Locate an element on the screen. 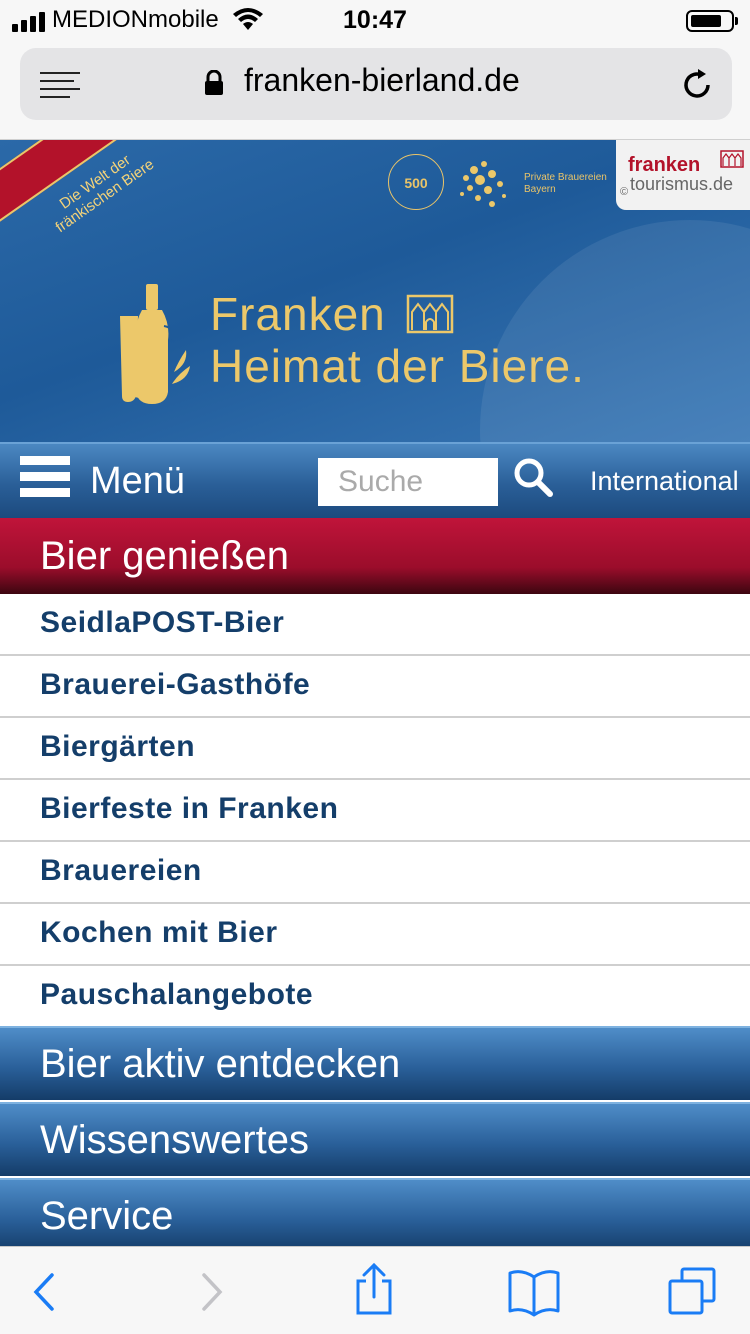  section-label: Service is located at coordinates (107, 1216).